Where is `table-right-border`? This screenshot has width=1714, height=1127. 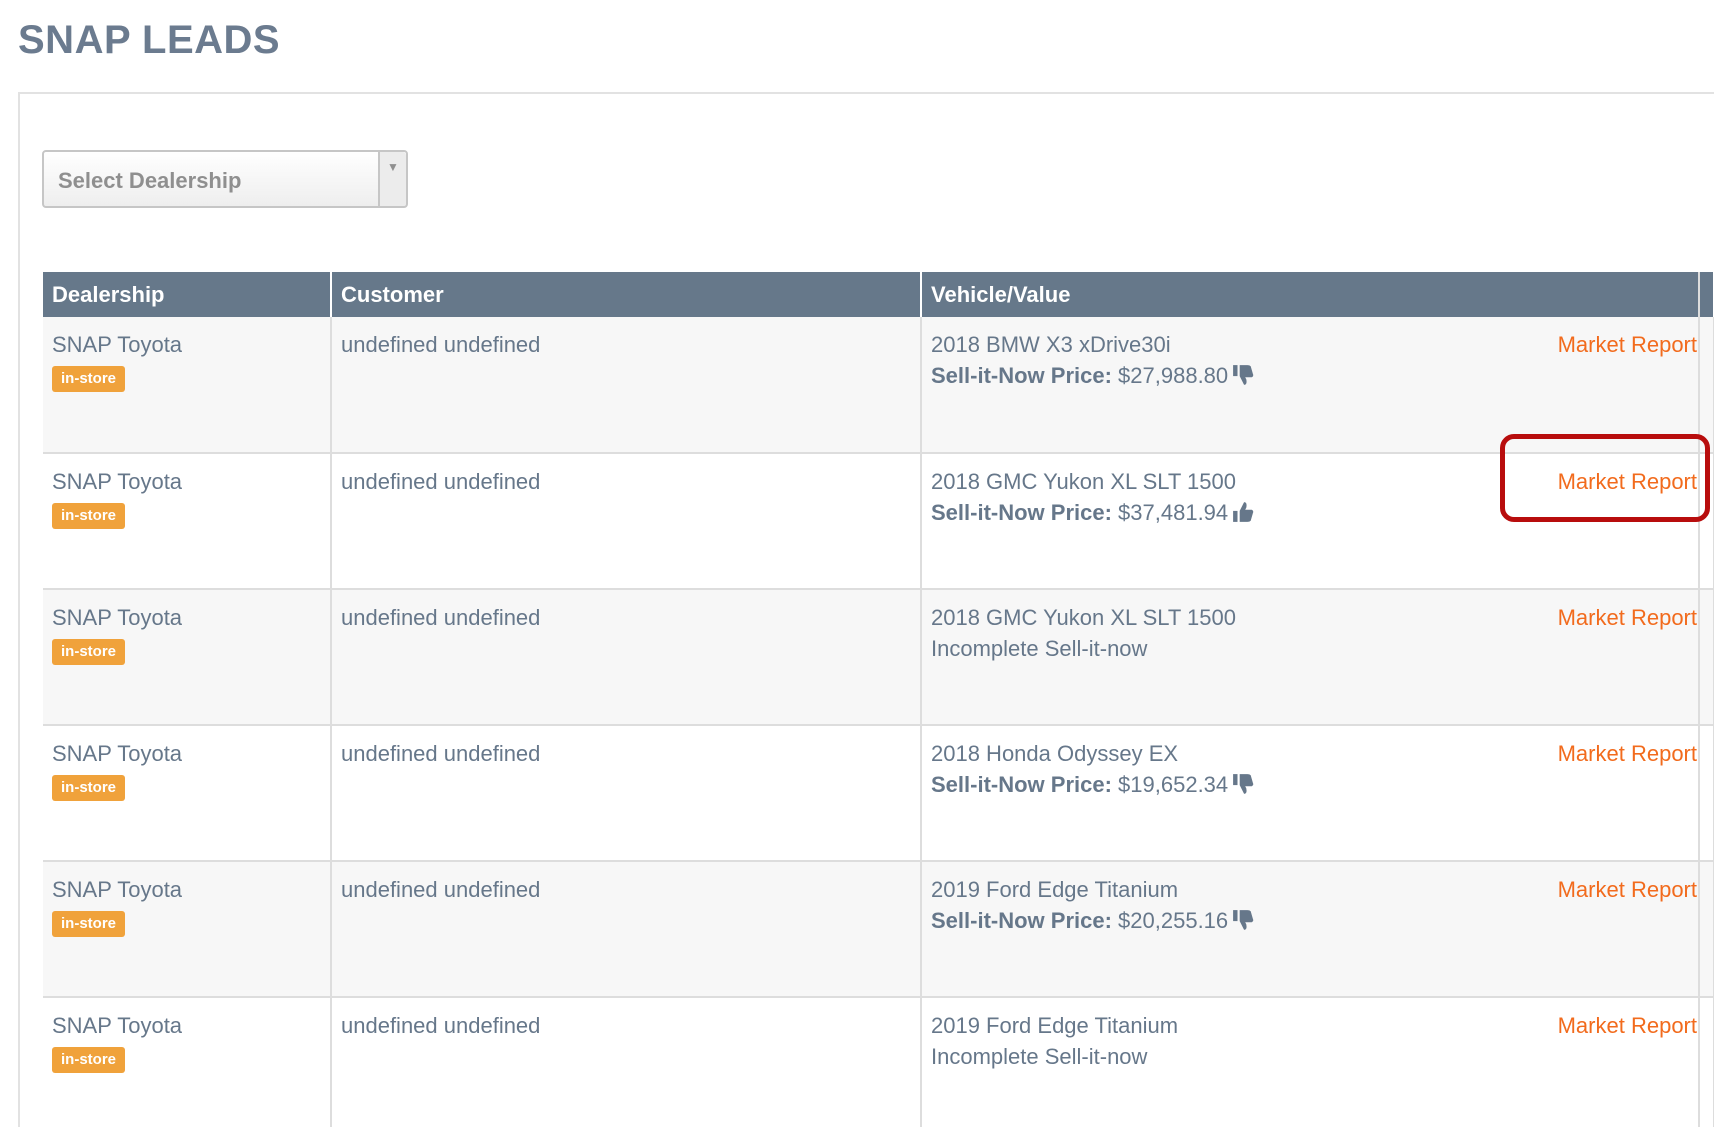
table-right-border is located at coordinates (1699, 699).